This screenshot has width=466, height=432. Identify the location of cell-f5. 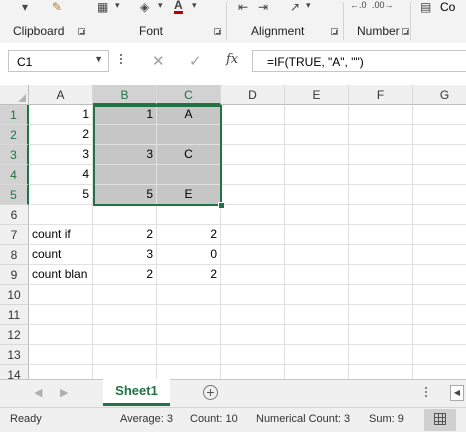
(381, 195).